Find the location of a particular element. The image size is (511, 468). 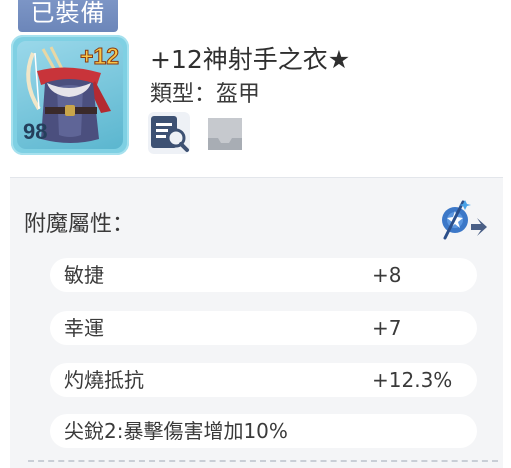

stat-name: 灼燒抵抗 is located at coordinates (104, 380).